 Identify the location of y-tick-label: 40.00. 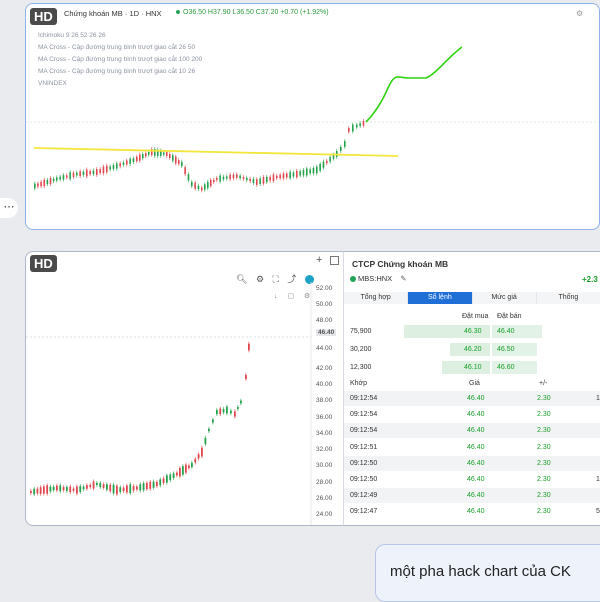
(324, 384).